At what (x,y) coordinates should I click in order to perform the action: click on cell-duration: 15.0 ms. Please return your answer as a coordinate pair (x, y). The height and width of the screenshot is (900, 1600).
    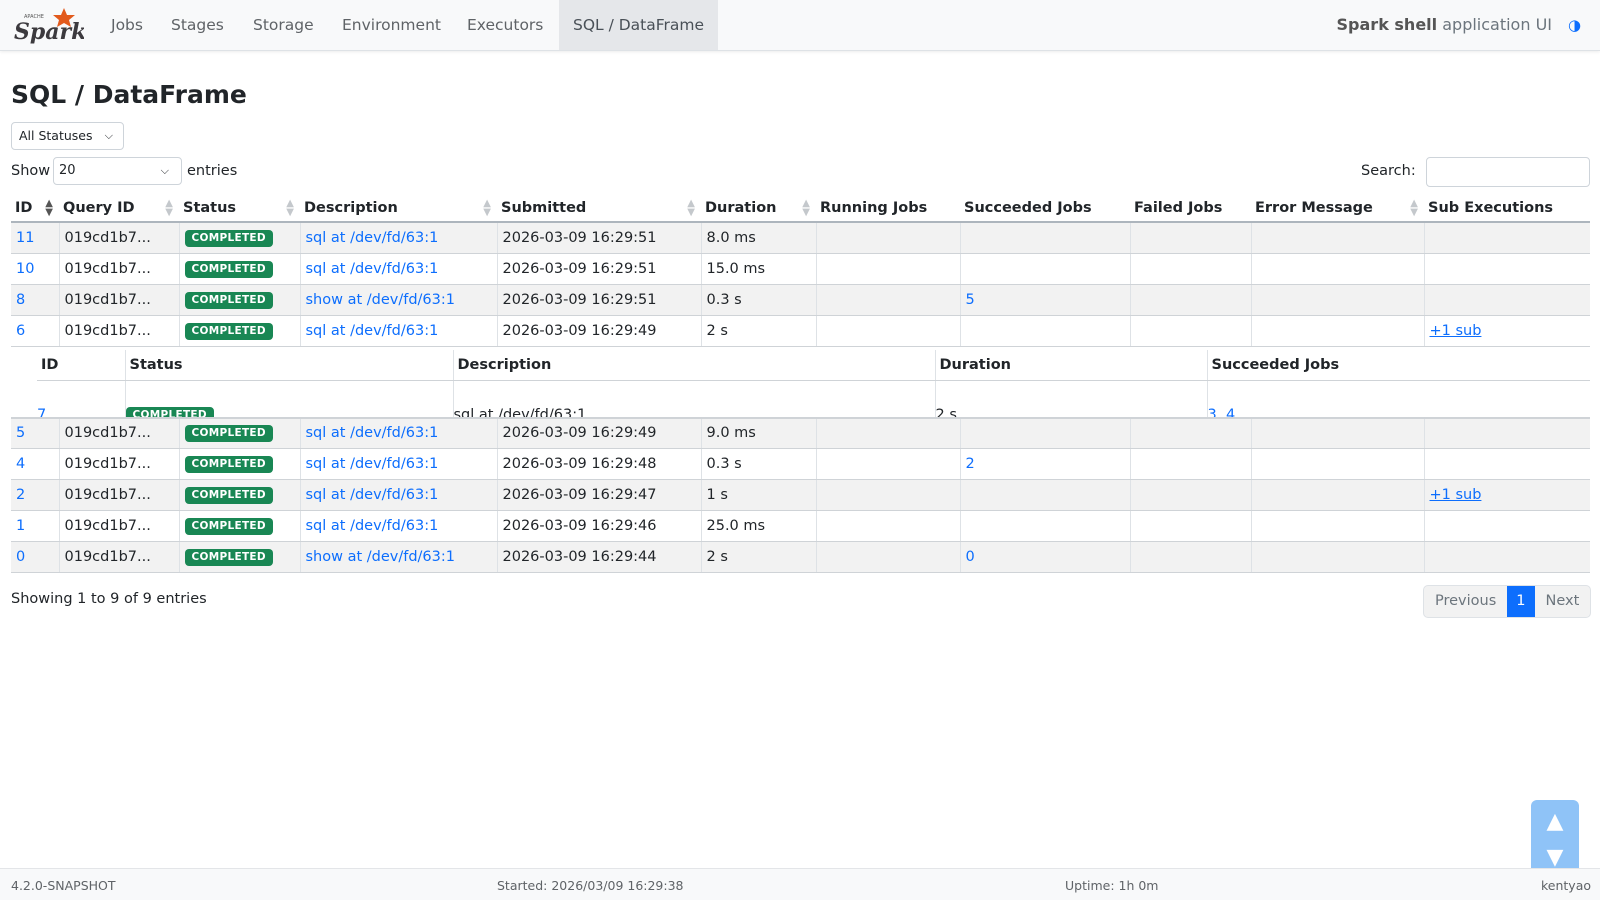
    Looking at the image, I should click on (758, 269).